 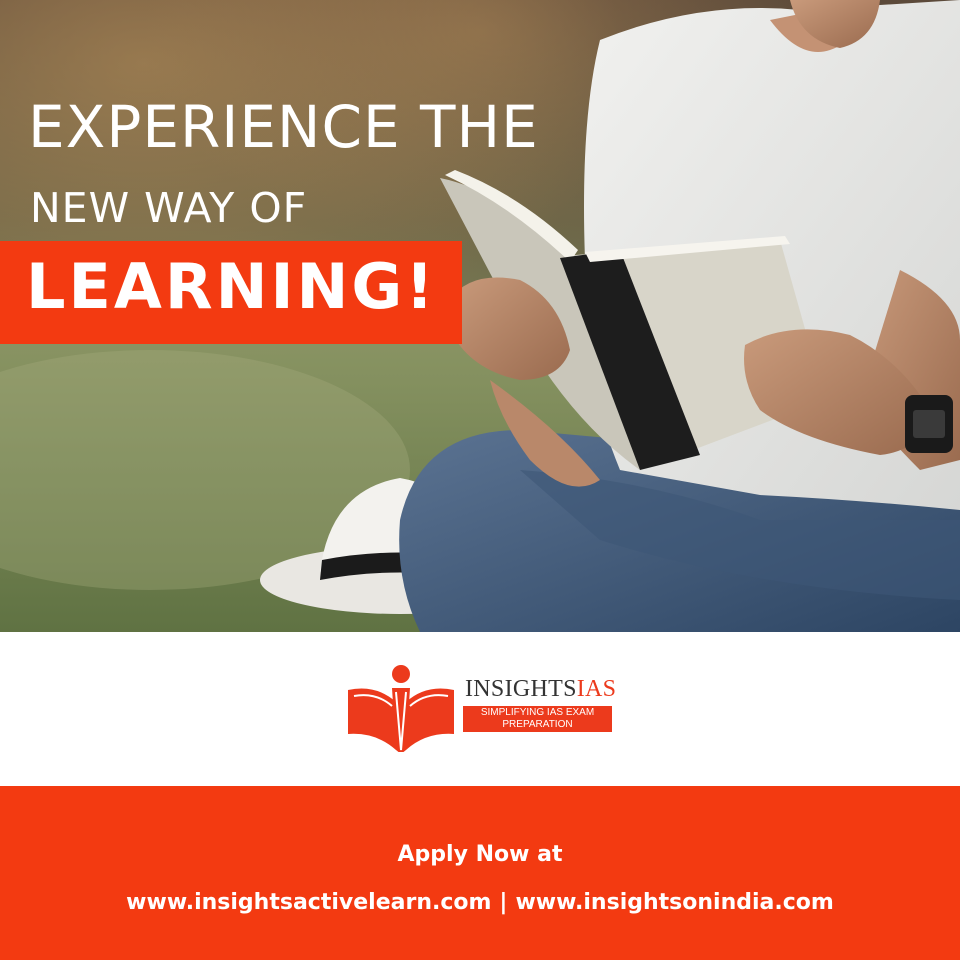 What do you see at coordinates (283, 127) in the screenshot?
I see `headline-line-1: EXPERIENCE THE` at bounding box center [283, 127].